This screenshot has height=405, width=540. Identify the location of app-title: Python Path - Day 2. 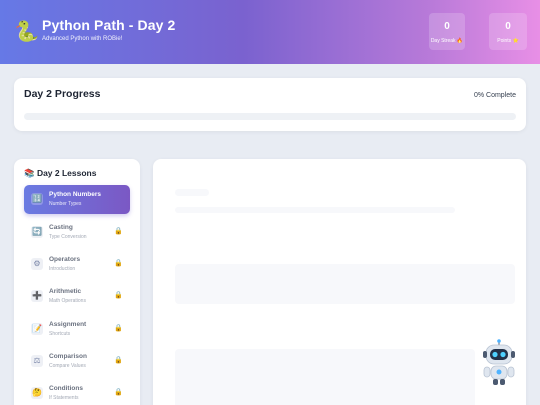
(109, 25).